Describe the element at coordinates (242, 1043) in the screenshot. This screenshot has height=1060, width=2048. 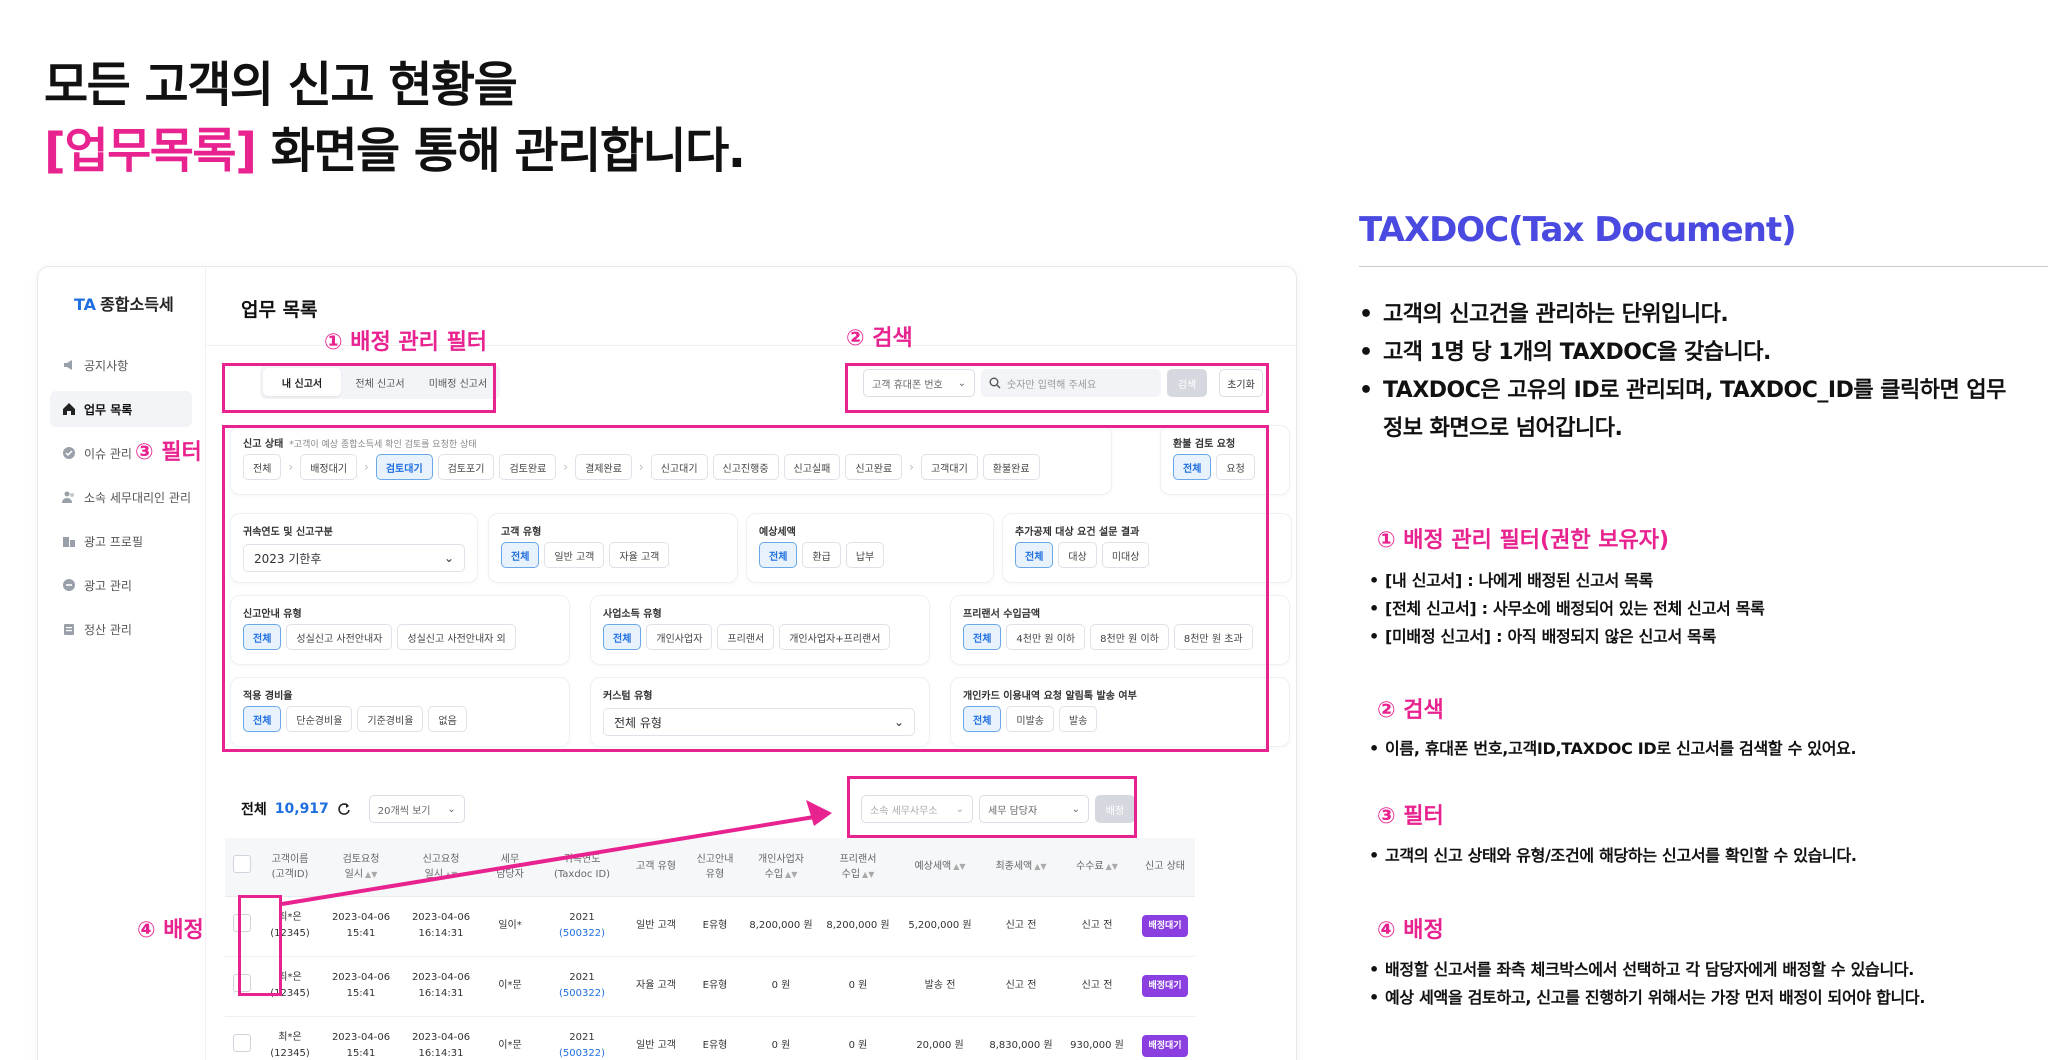
I see `row-checkbox` at that location.